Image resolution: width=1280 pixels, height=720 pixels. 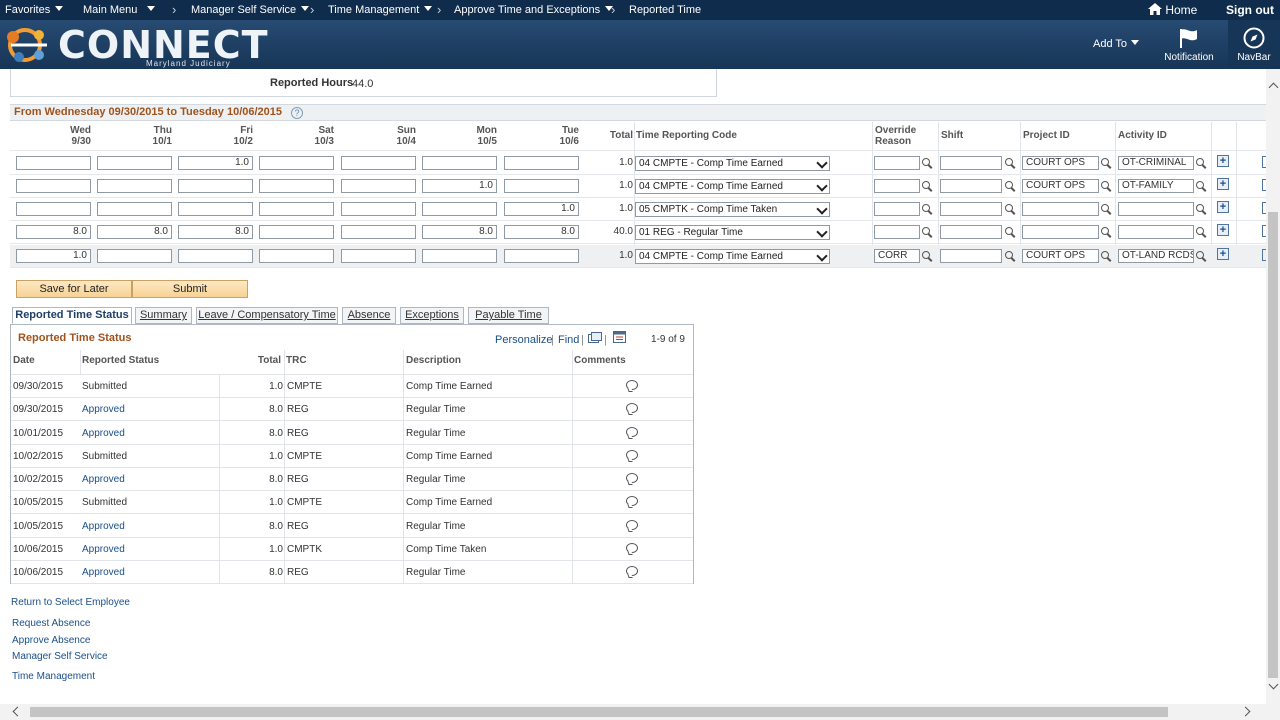 What do you see at coordinates (1156, 163) in the screenshot?
I see `activity-id-input: OT-CRIMINAL` at bounding box center [1156, 163].